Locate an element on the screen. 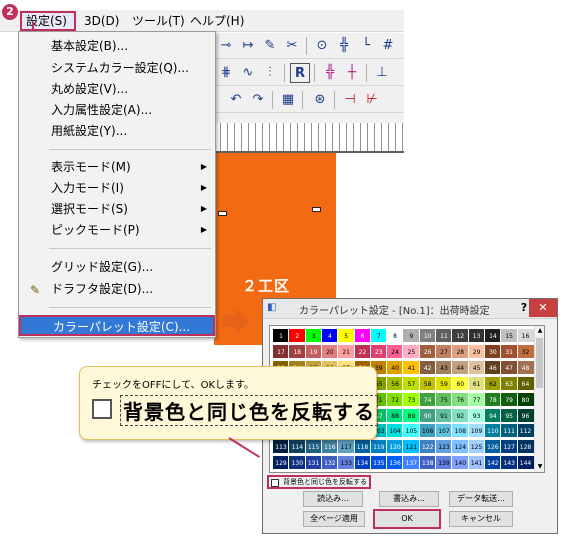 Image resolution: width=563 pixels, height=546 pixels. palette-color-cell: 127 is located at coordinates (509, 447).